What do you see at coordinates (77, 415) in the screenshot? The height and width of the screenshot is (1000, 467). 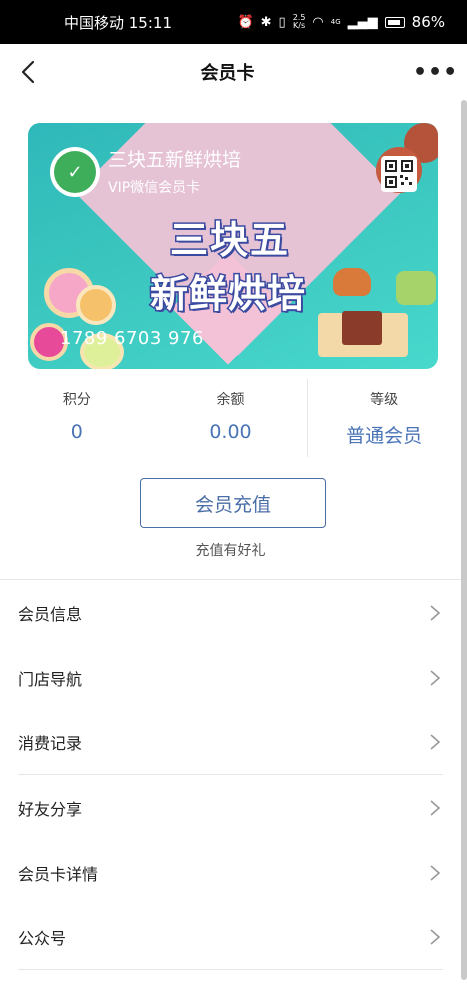 I see `stat-points: 积分 0` at bounding box center [77, 415].